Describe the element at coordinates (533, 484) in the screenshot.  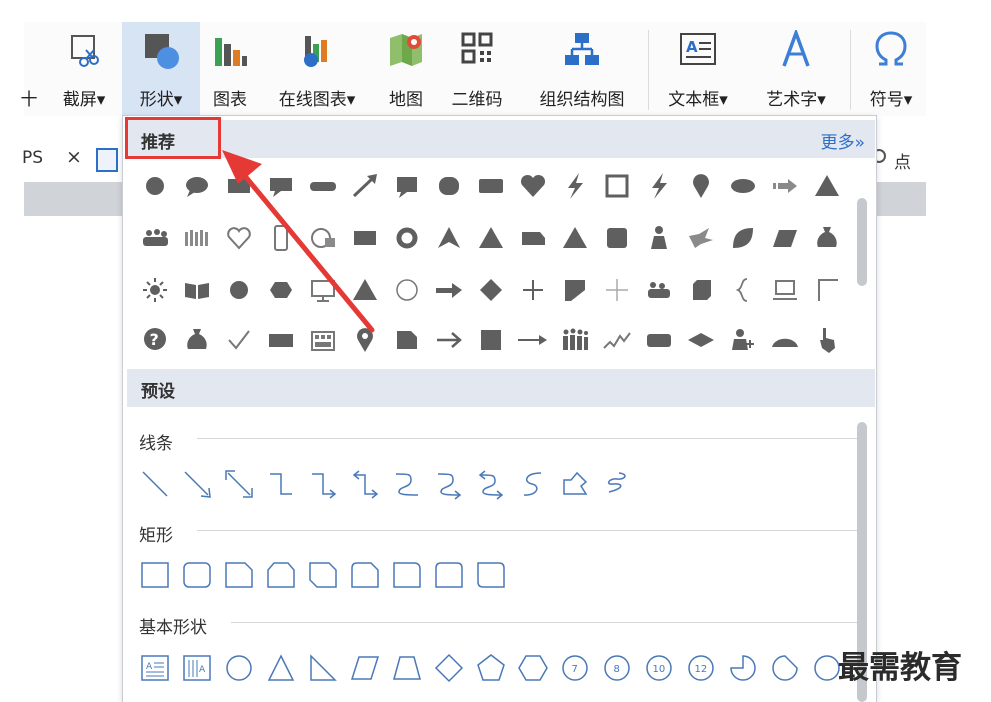
I see `line-curve` at that location.